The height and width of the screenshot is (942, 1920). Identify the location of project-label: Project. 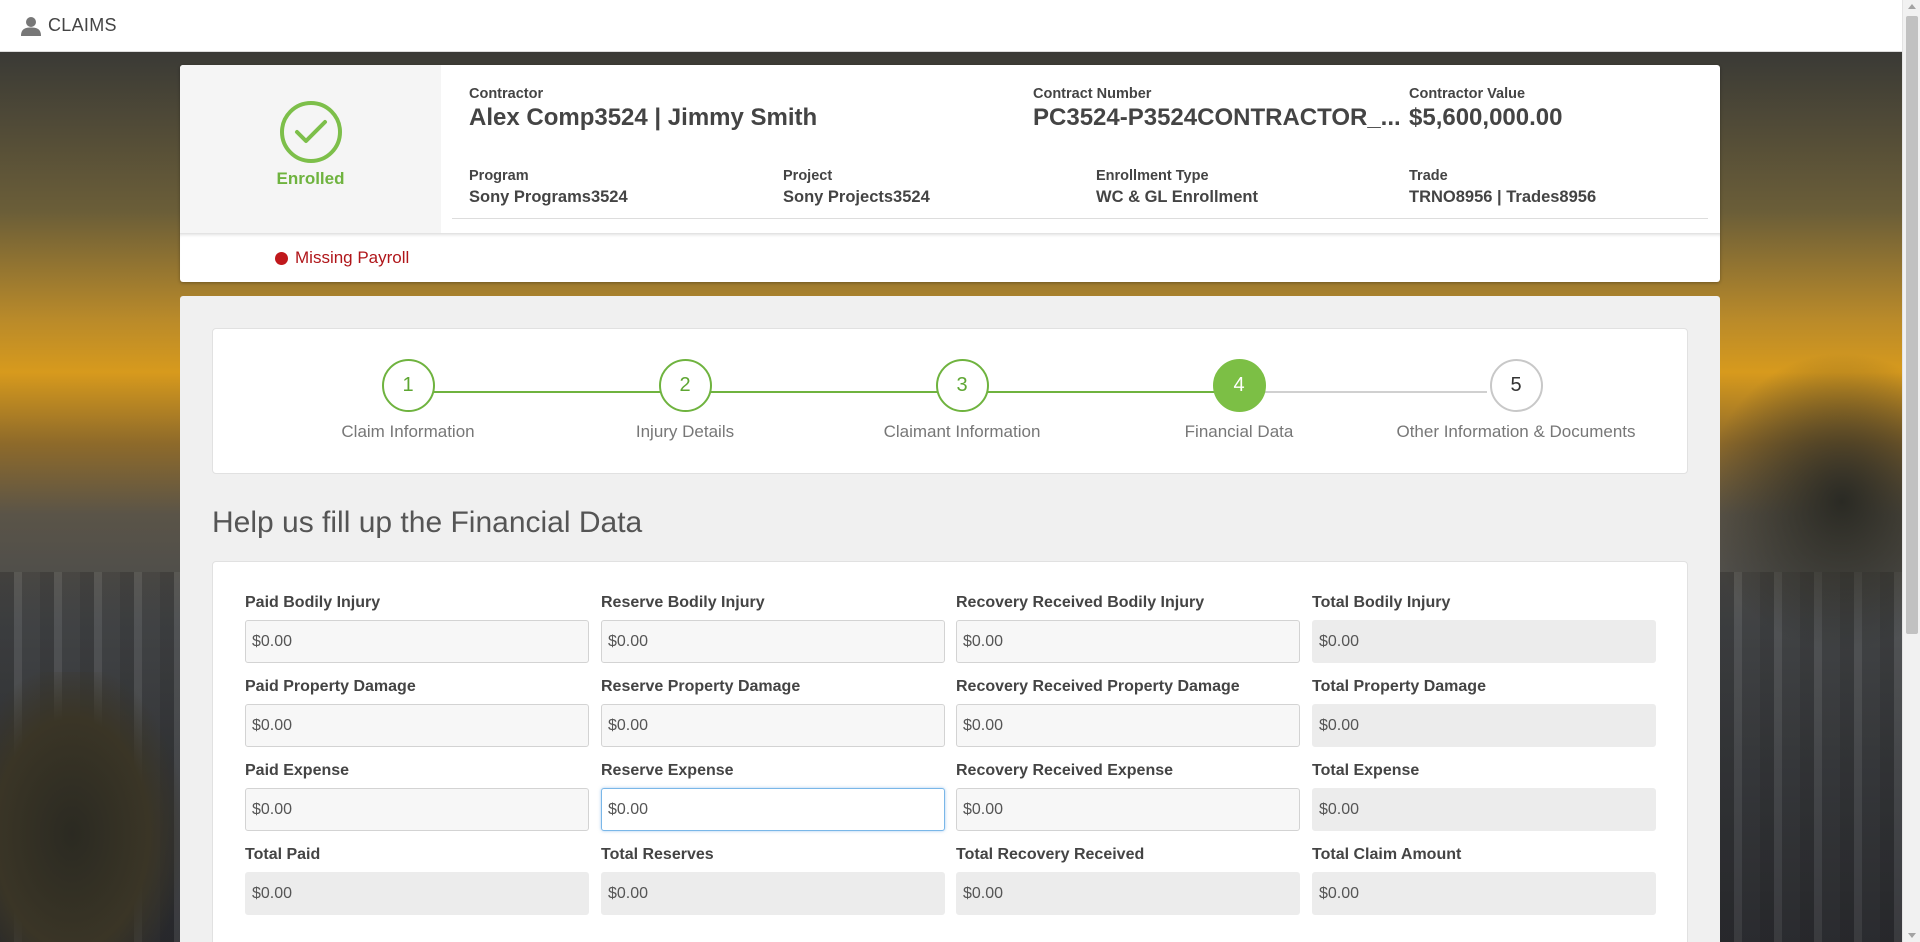
(808, 176).